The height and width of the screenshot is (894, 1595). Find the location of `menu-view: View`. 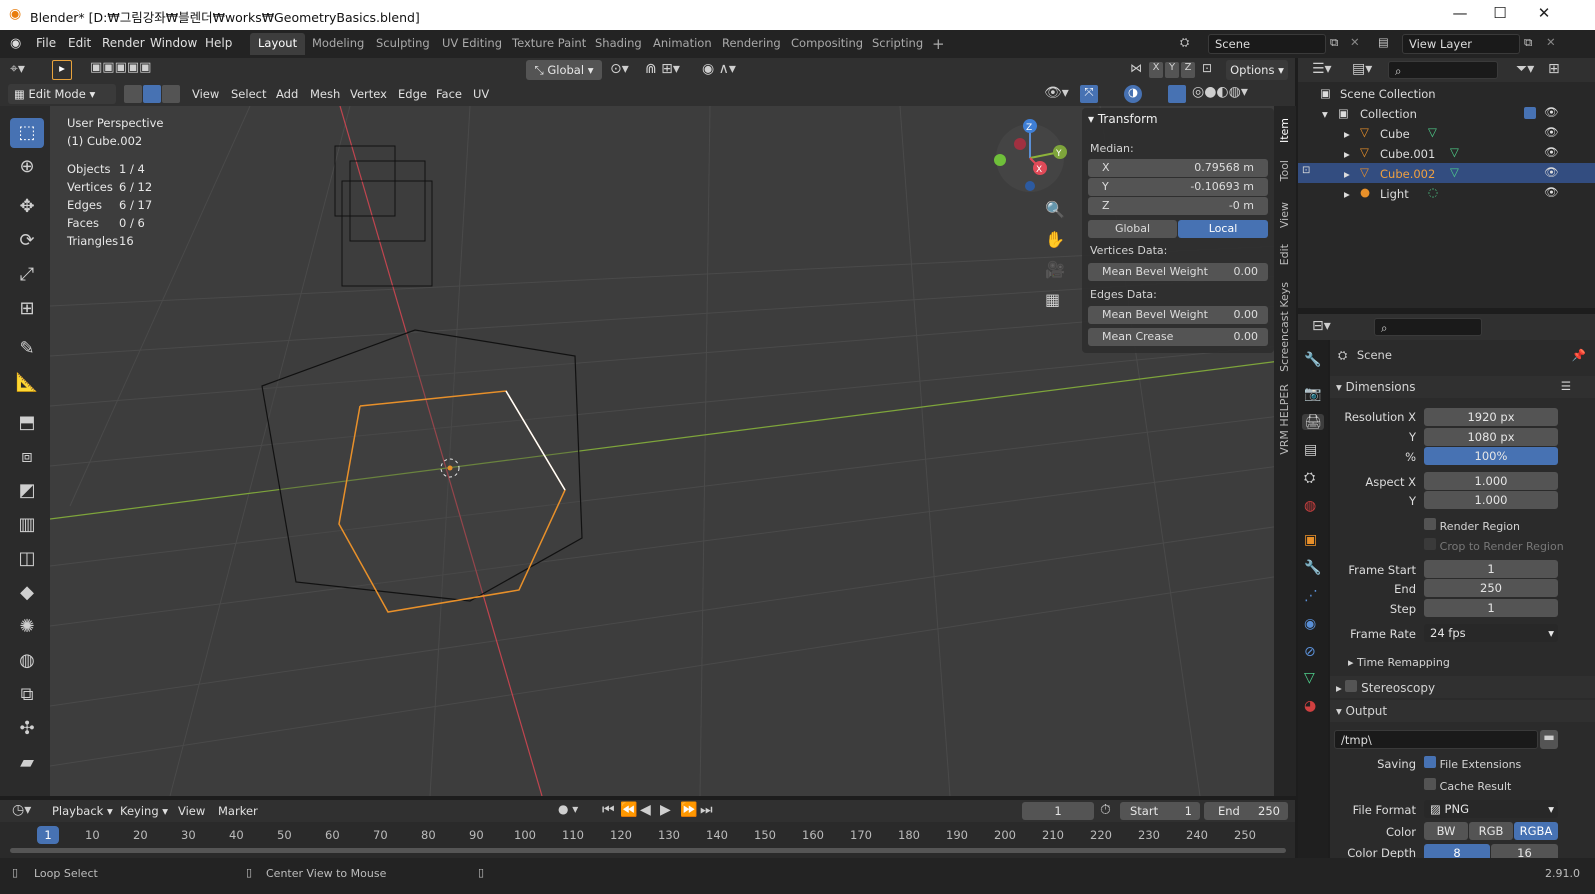

menu-view: View is located at coordinates (205, 94).